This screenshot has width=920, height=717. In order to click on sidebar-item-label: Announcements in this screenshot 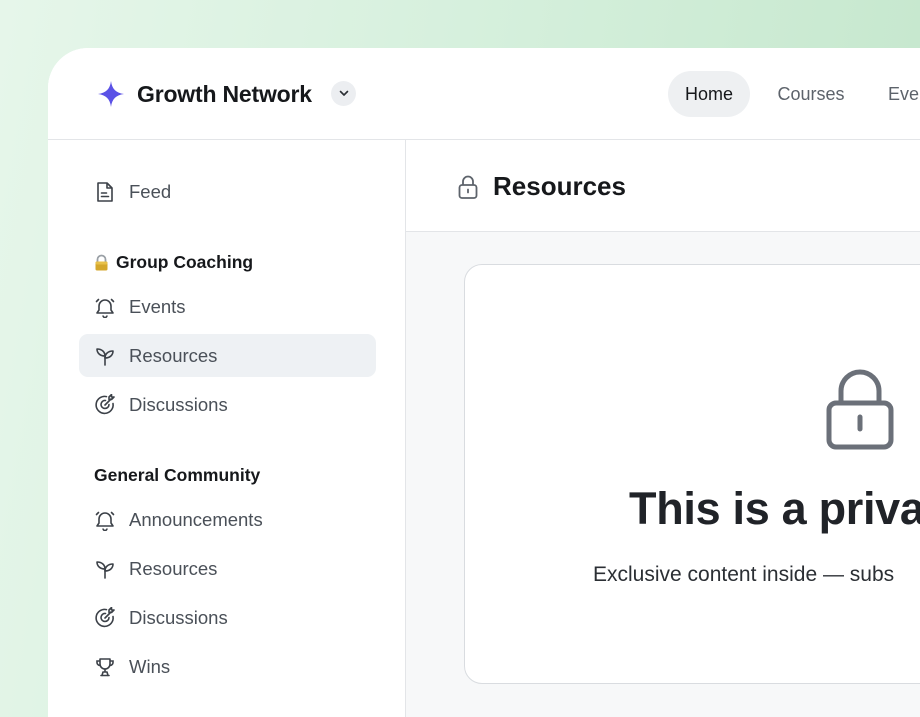, I will do `click(196, 519)`.